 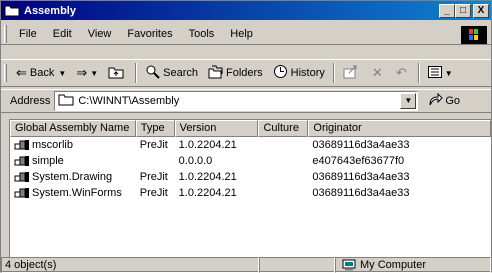 I want to click on delete-icon: ✕, so click(x=377, y=72).